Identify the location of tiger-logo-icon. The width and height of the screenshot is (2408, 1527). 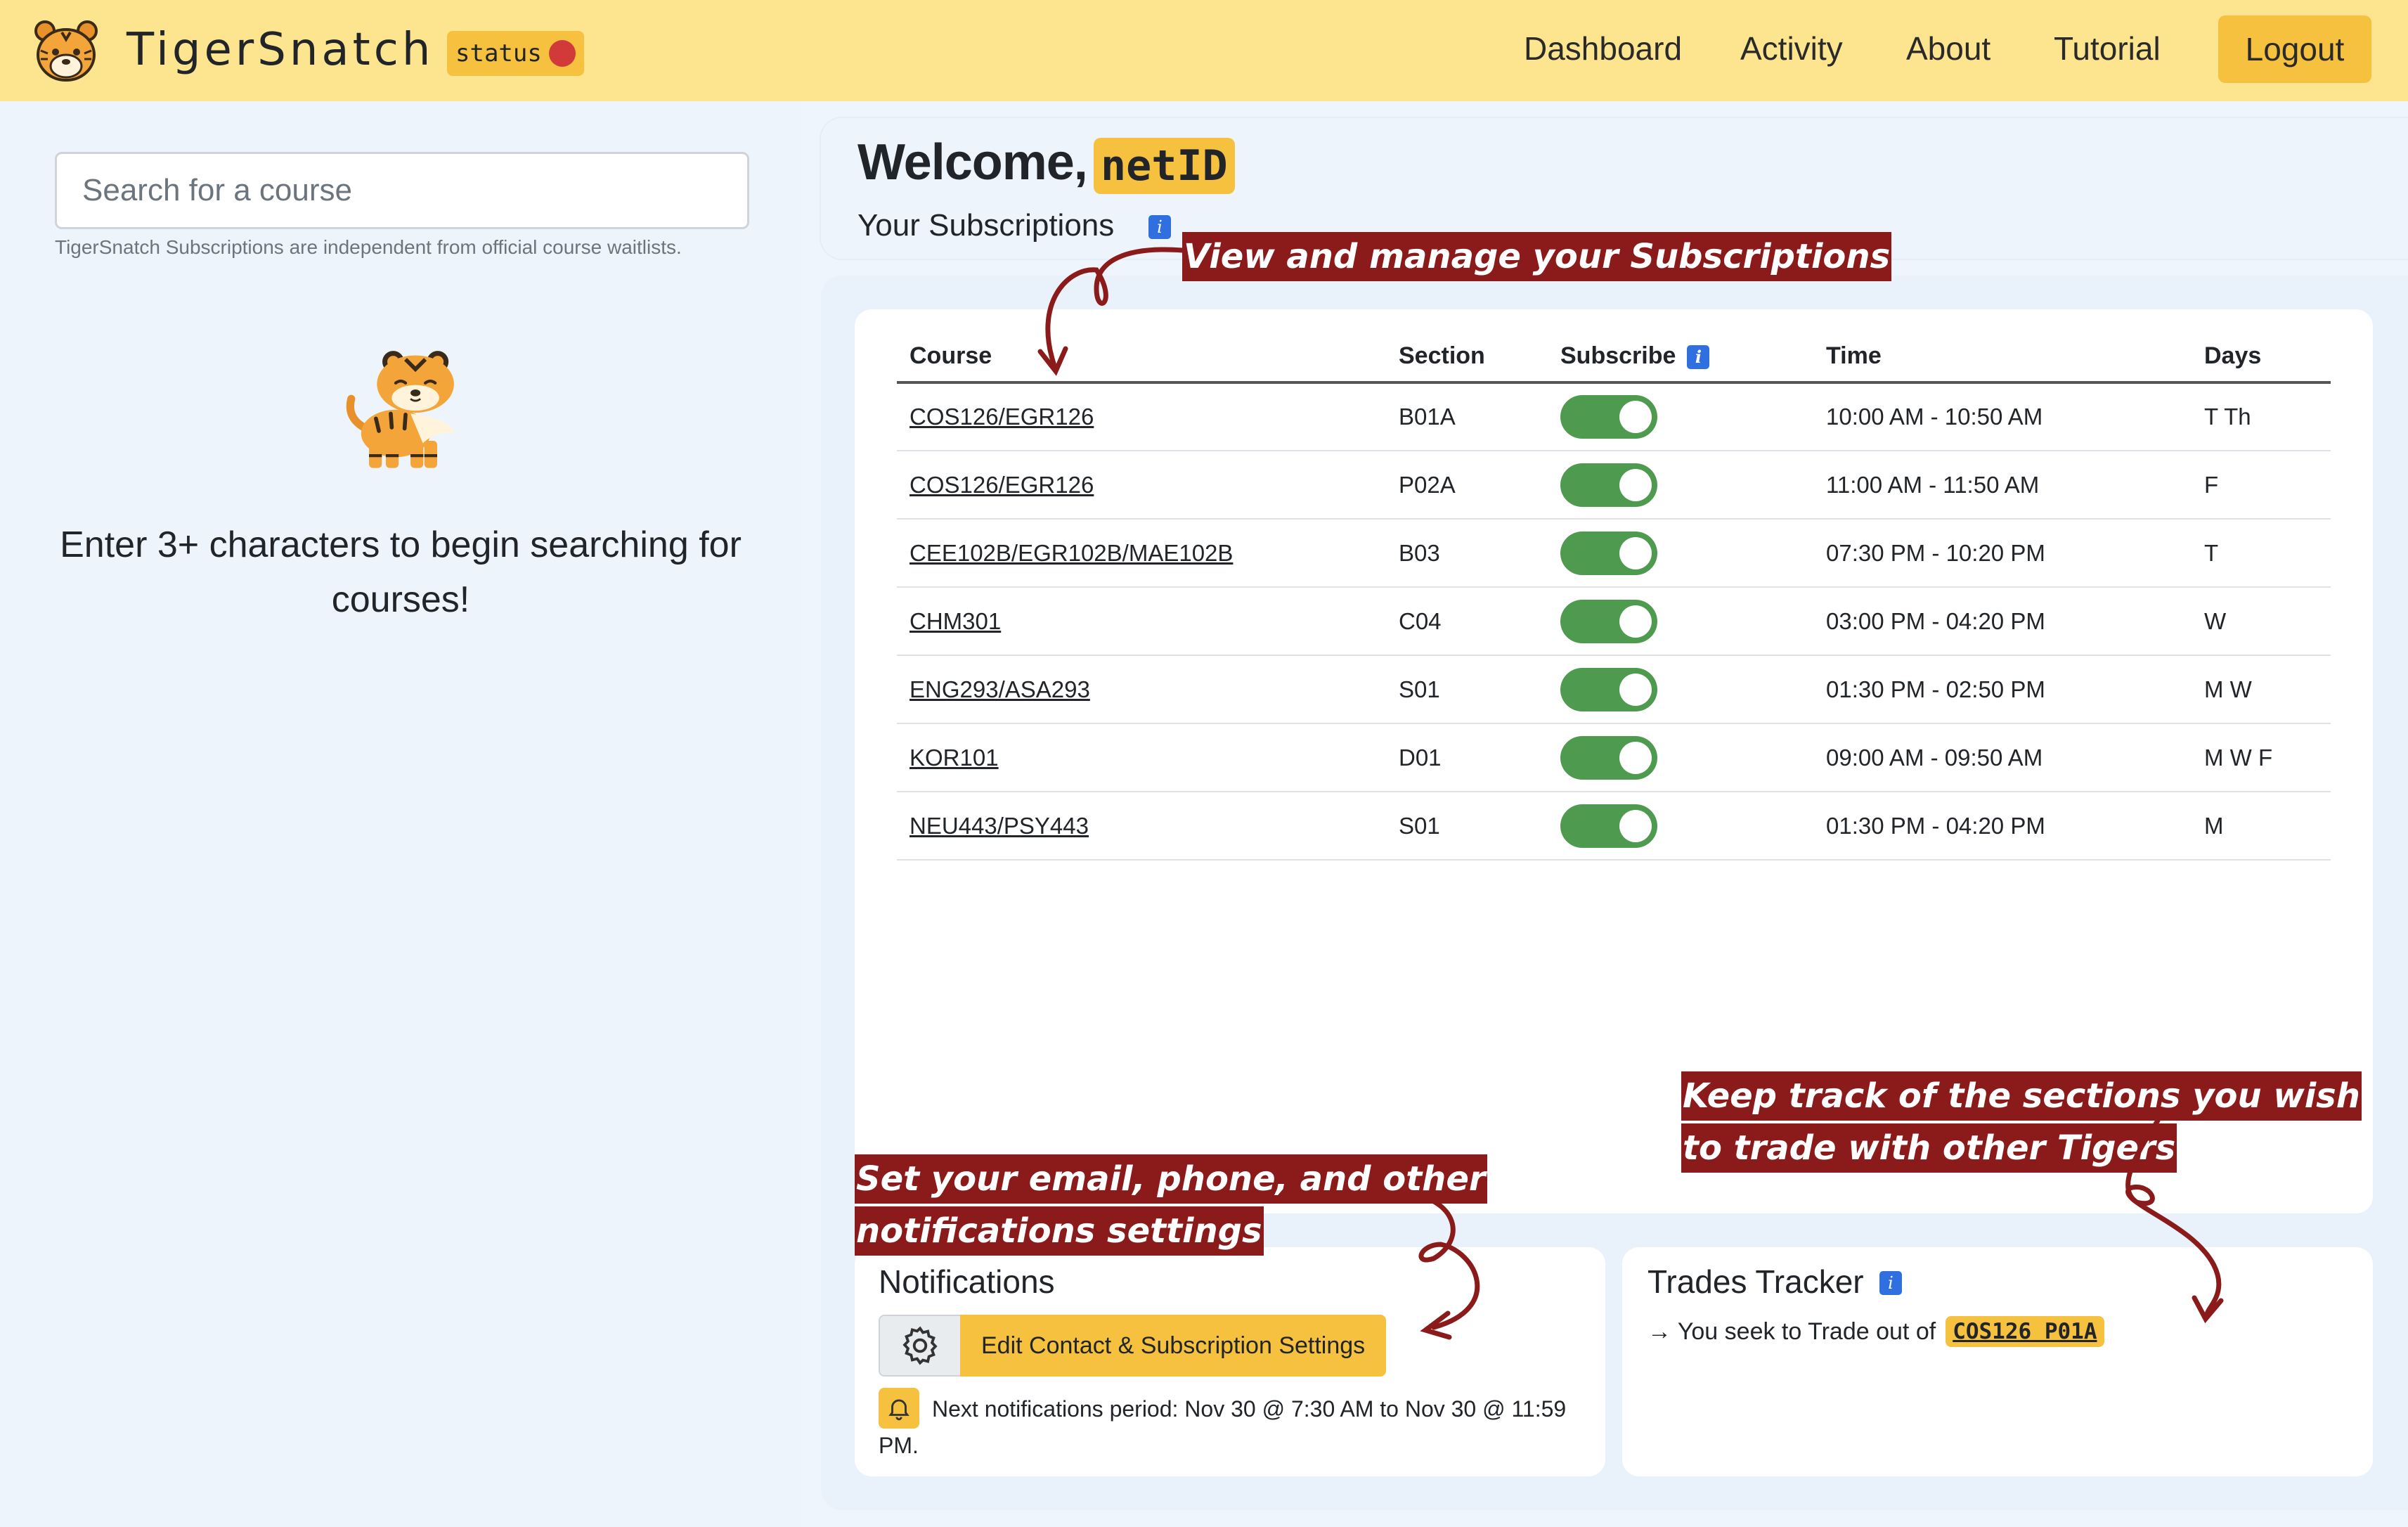
(66, 50).